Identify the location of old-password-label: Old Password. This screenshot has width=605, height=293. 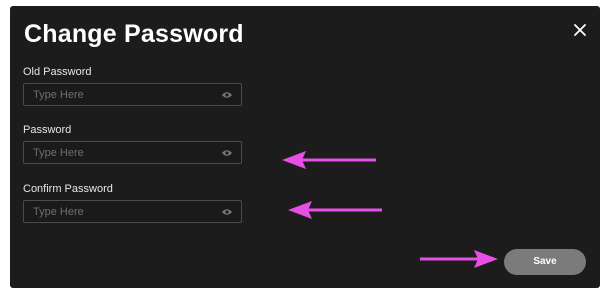
(57, 72).